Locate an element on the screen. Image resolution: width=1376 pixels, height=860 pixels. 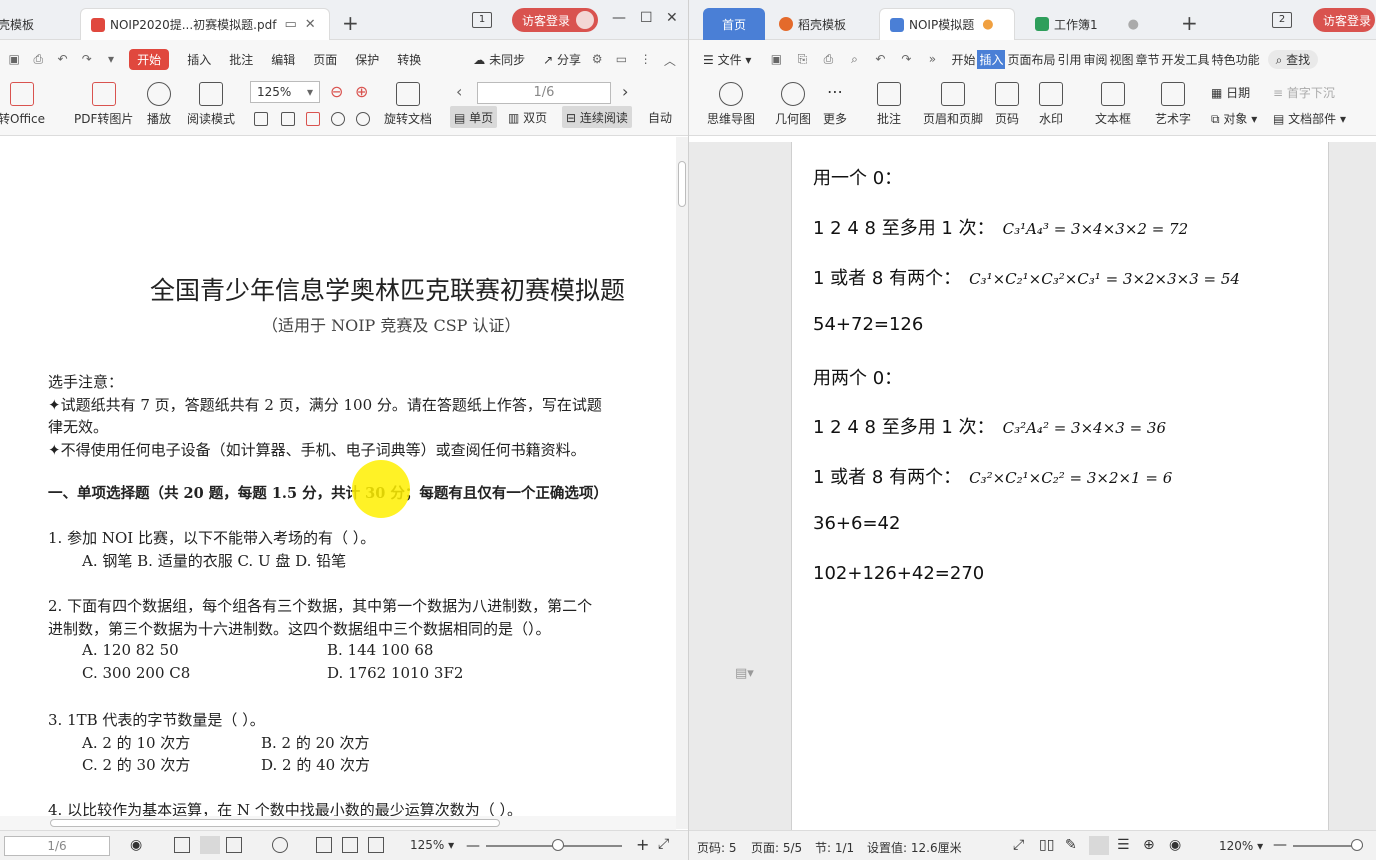
horizontal-scrollbar is located at coordinates (338, 823).